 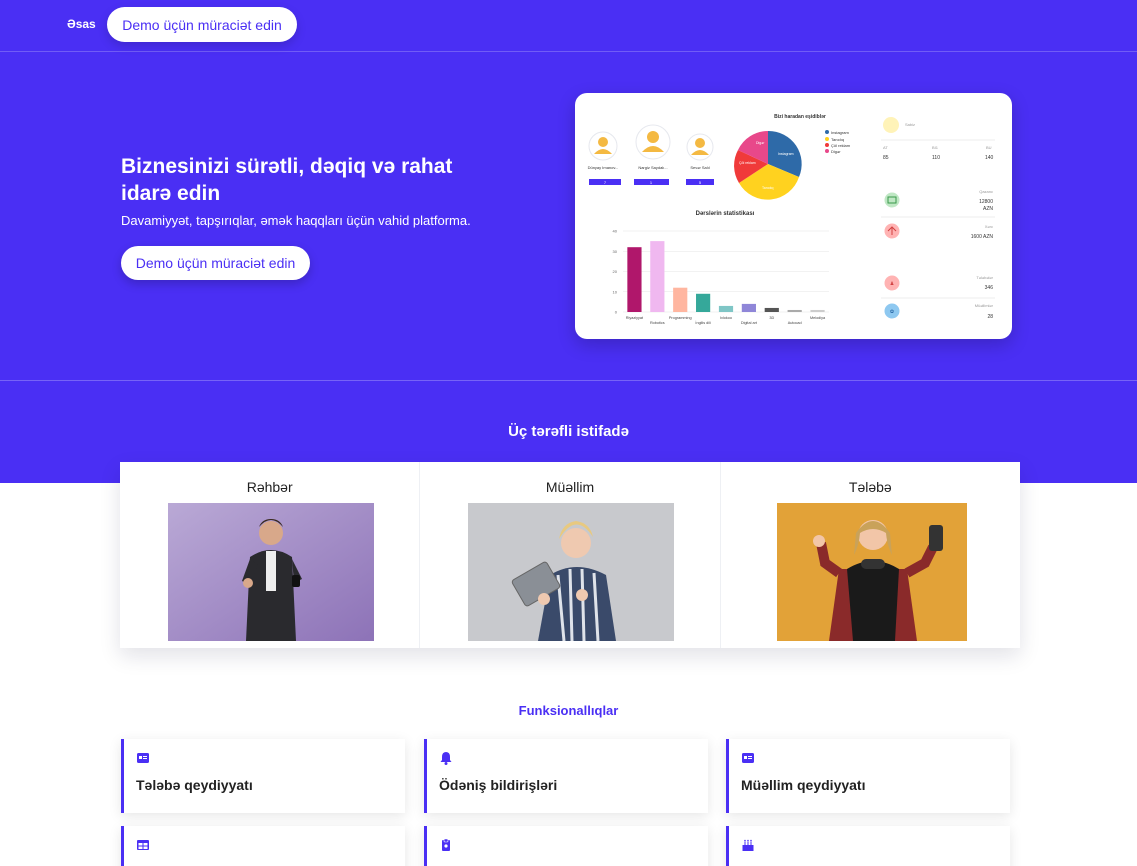 I want to click on nav-home-link: Əsas, so click(x=81, y=24).